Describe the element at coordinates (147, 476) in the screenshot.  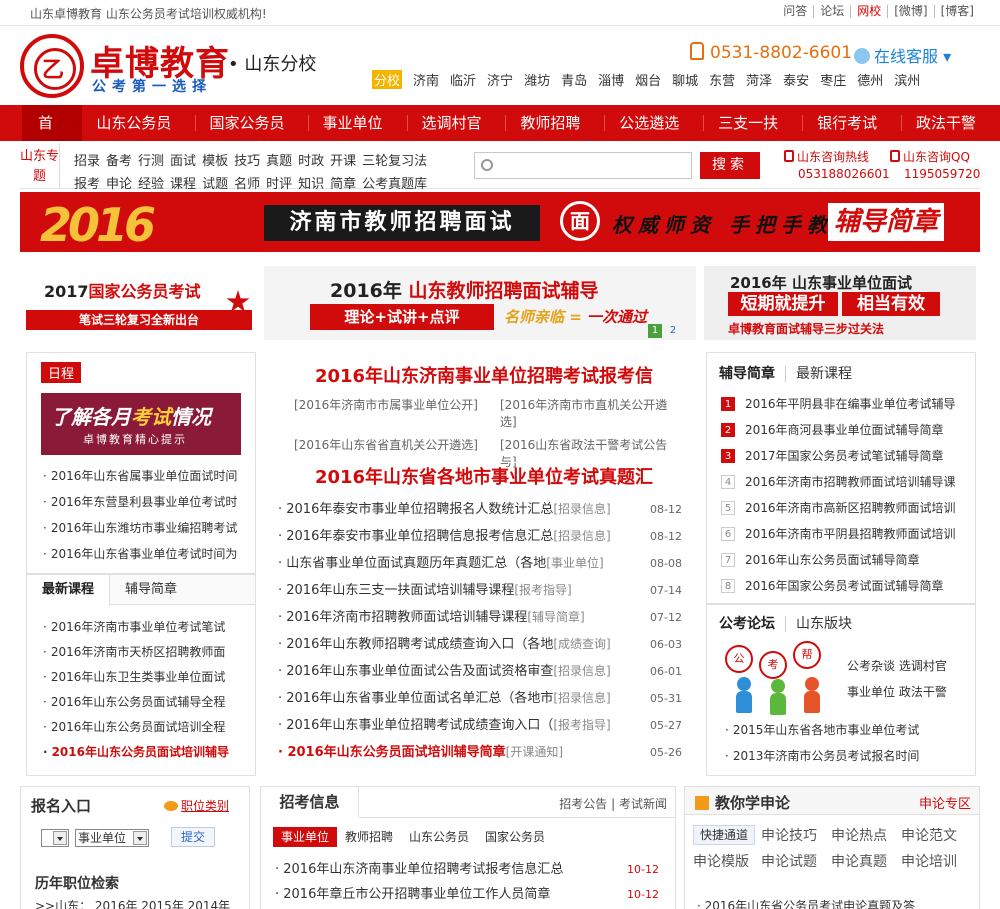
I see `list-item: 2016年山东省属事业单位面试时间` at that location.